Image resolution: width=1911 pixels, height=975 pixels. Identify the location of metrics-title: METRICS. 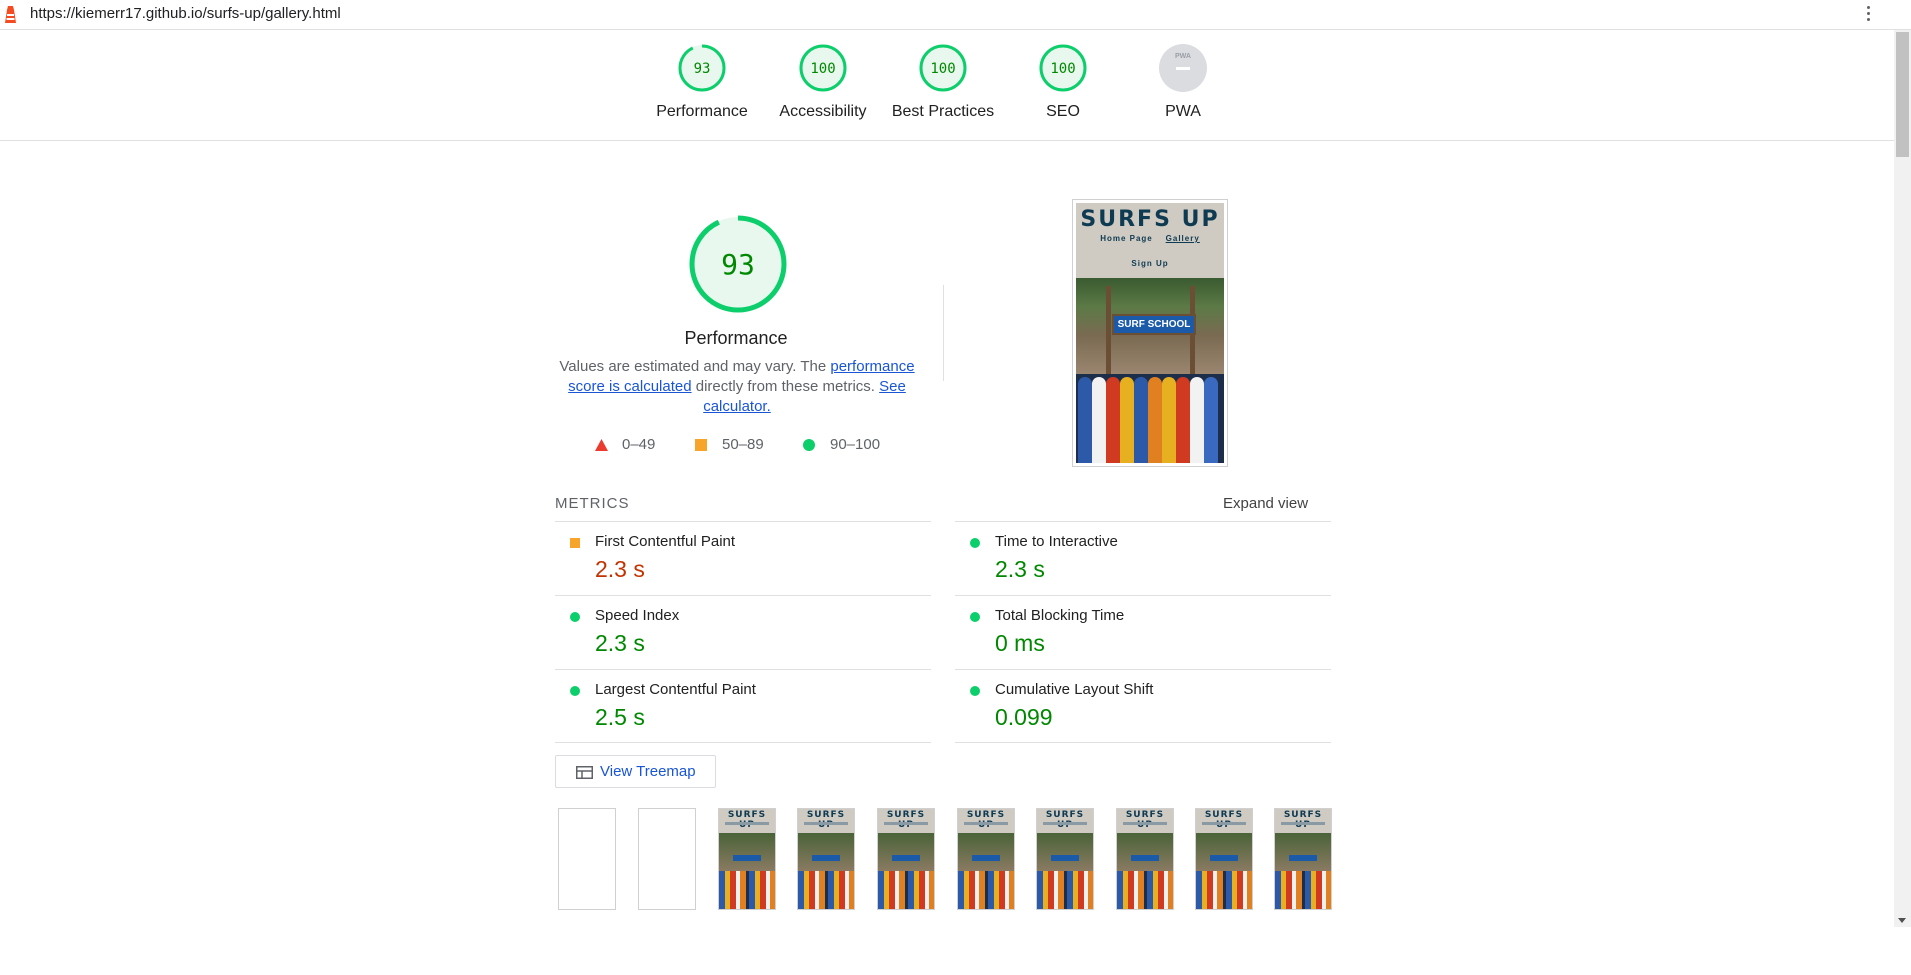
(592, 503).